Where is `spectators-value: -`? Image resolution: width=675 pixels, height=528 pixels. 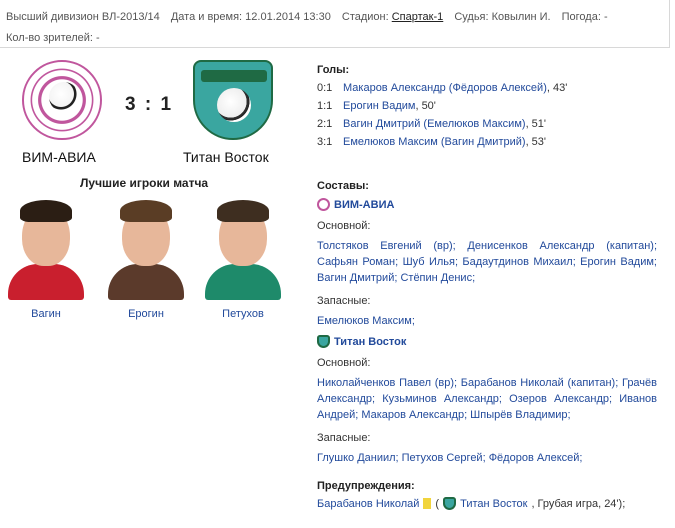
spectators-value: - is located at coordinates (98, 38).